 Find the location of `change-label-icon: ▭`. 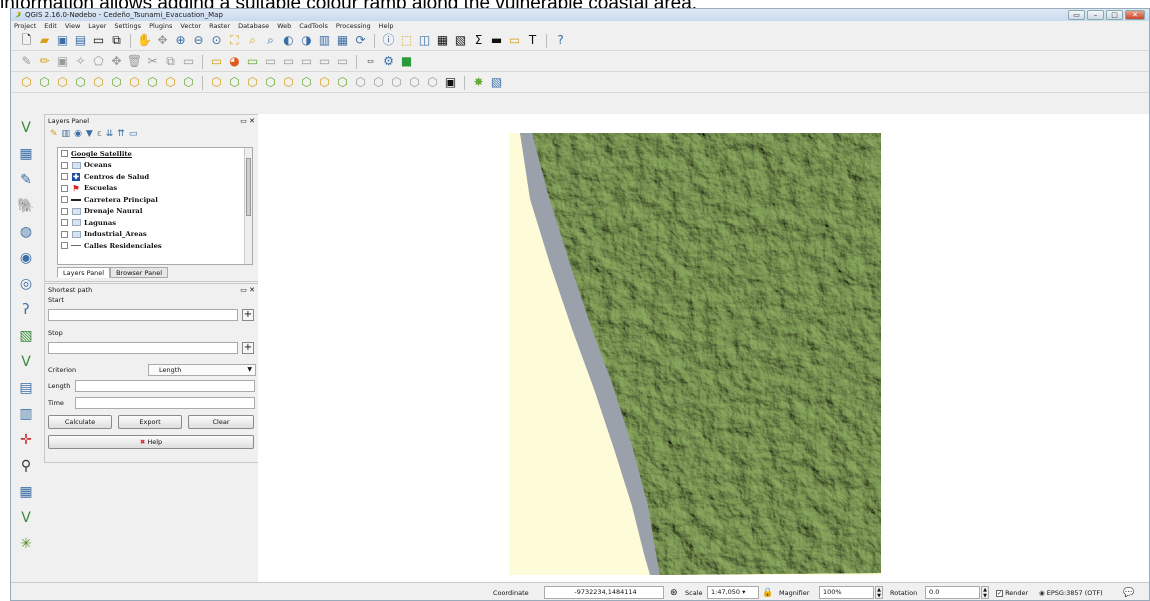

change-label-icon: ▭ is located at coordinates (342, 61).